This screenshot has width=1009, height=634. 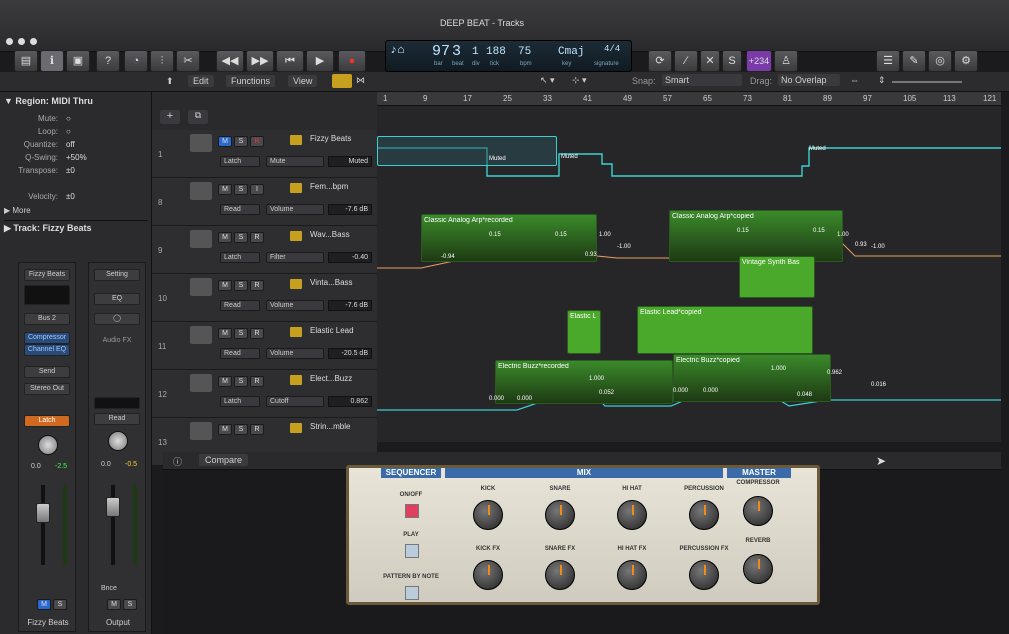 What do you see at coordinates (109, 588) in the screenshot?
I see `bounce-label: Bnce` at bounding box center [109, 588].